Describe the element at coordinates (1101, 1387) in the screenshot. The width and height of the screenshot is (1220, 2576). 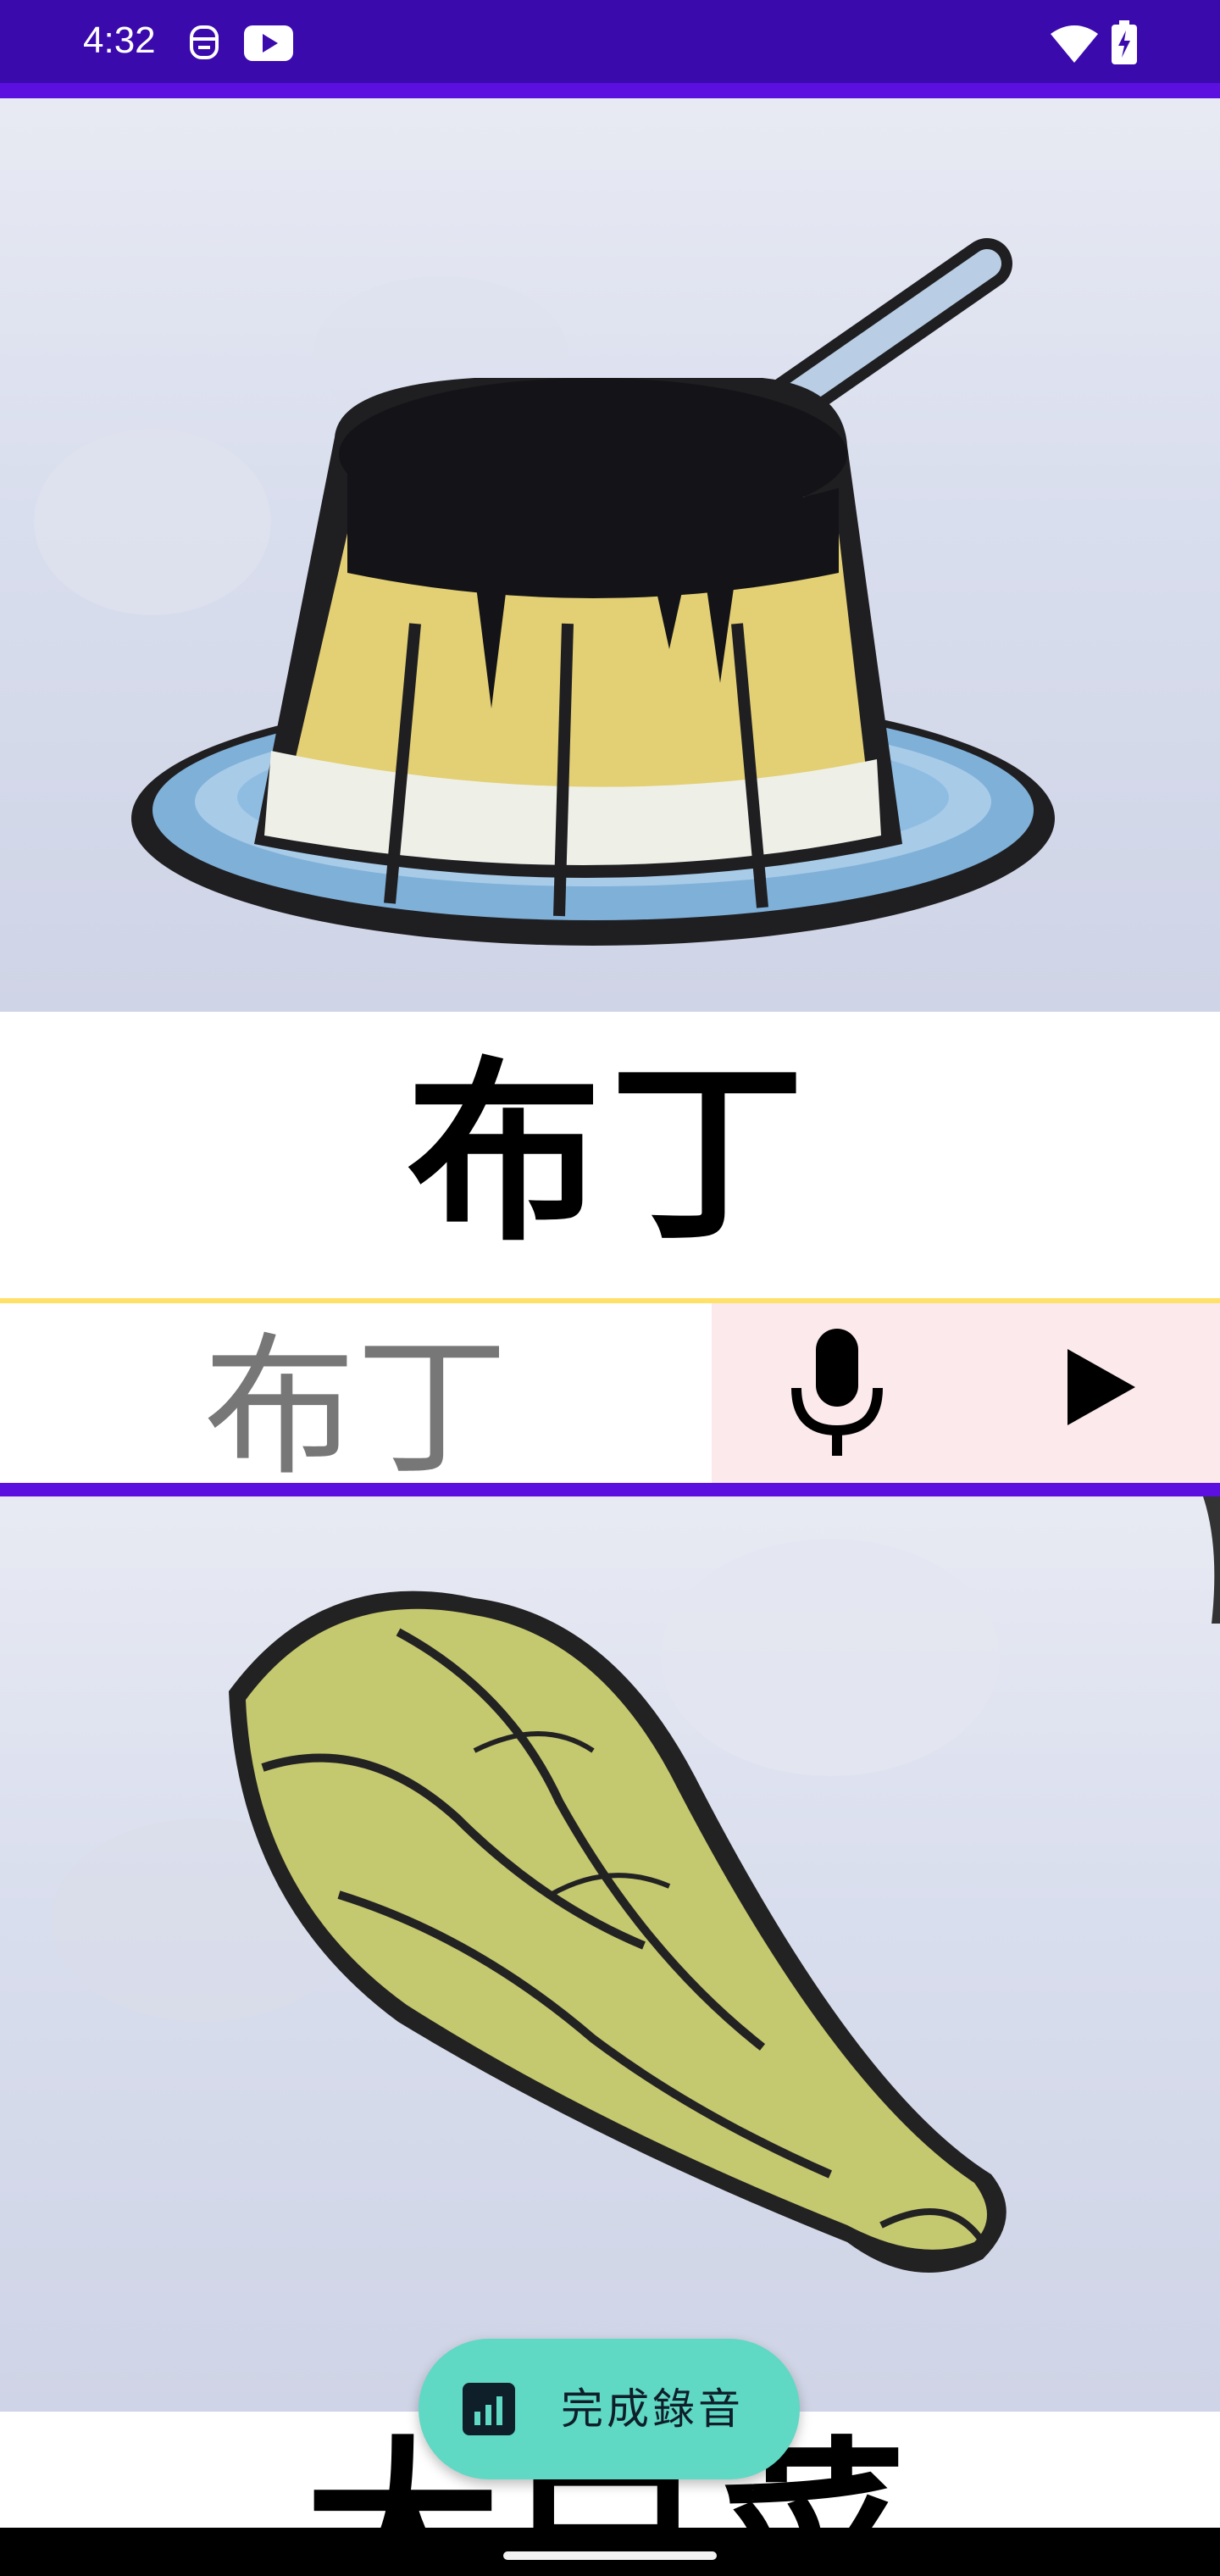
I see `play-icon` at that location.